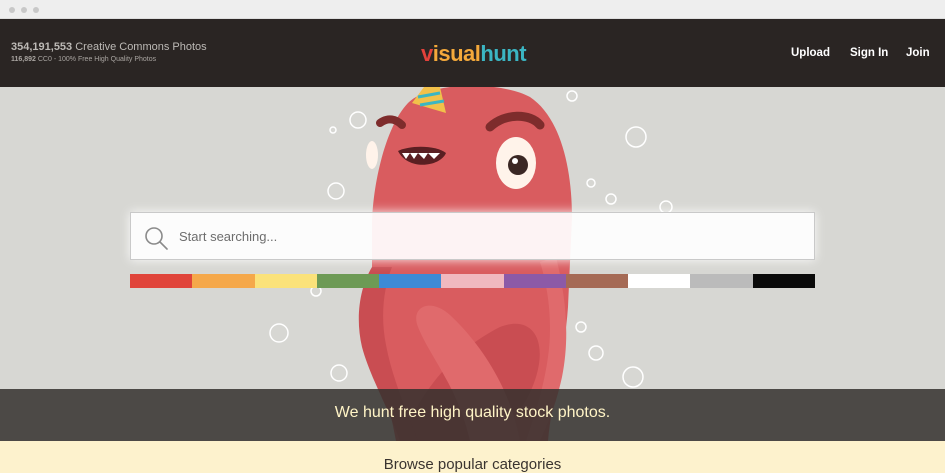  Describe the element at coordinates (223, 281) in the screenshot. I see `color-swatch-orange` at that location.